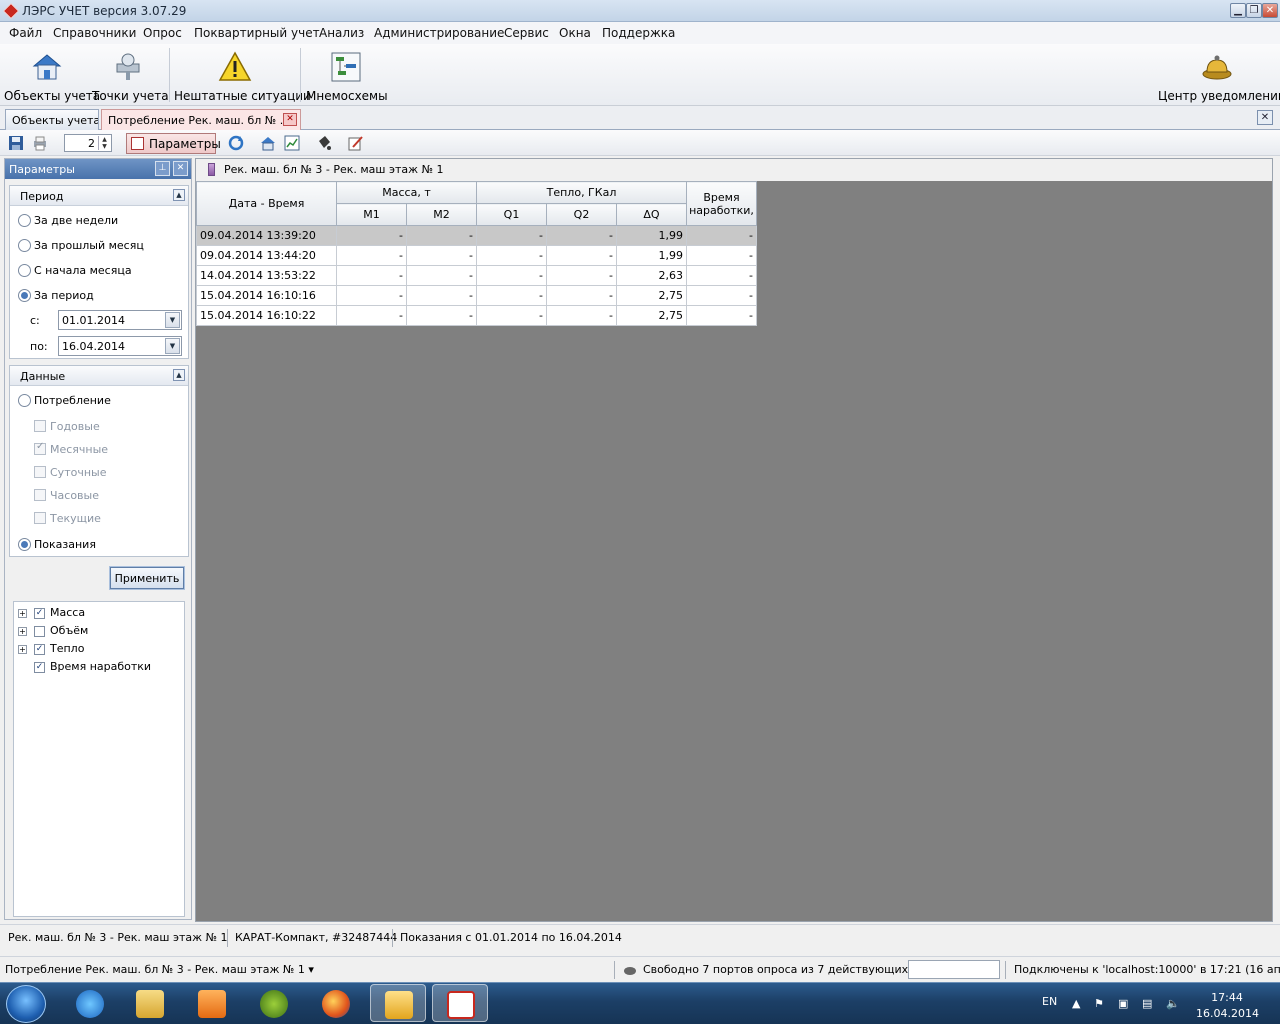  I want to click on group-mass-header: Масса, т, so click(406, 192).